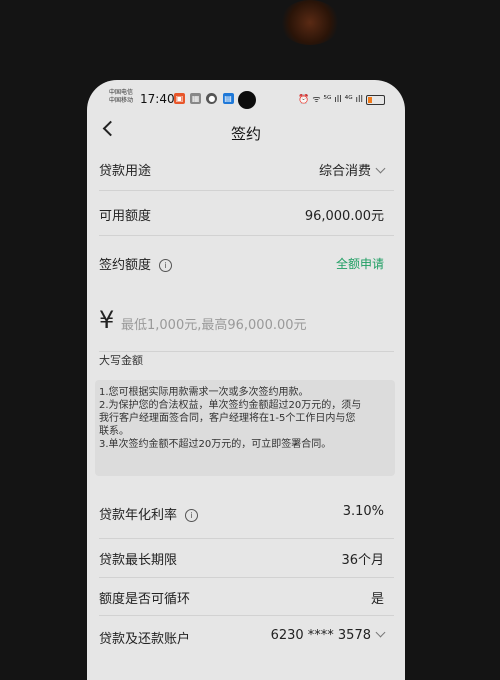 This screenshot has width=500, height=680. I want to click on loan-purpose-text: 综合消费, so click(344, 171).